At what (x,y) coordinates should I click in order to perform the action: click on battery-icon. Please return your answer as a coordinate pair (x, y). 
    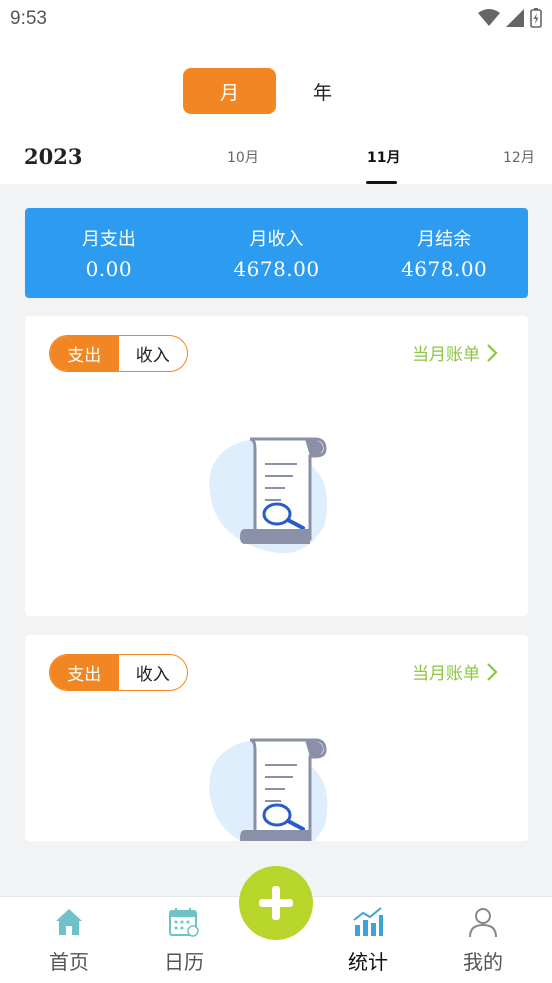
    Looking at the image, I should click on (536, 18).